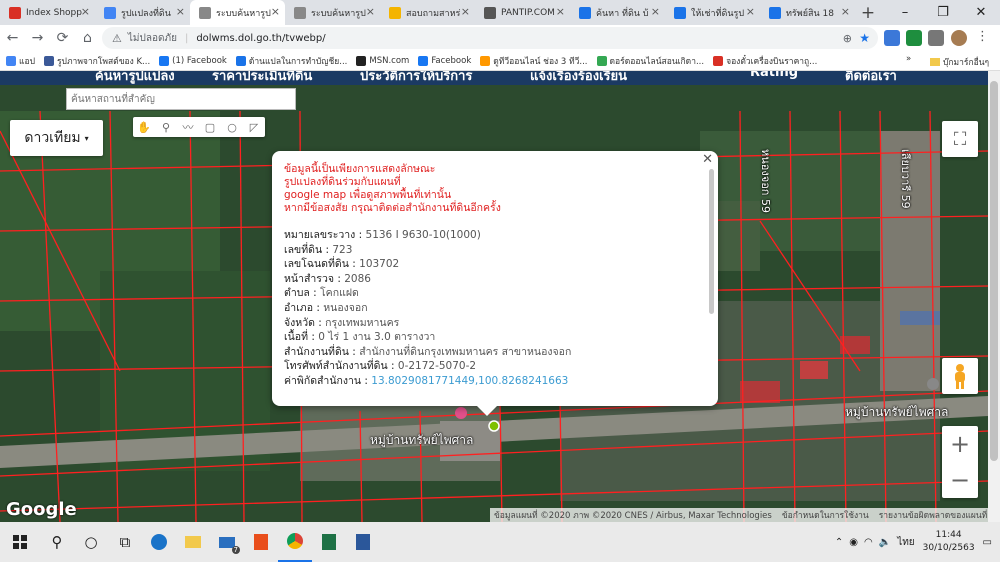  I want to click on minimize-button: –, so click(905, 12).